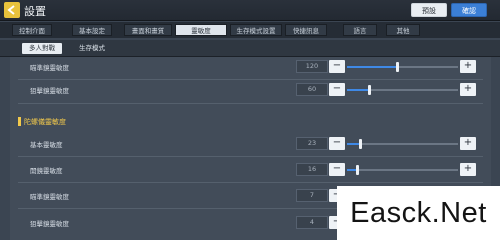  What do you see at coordinates (45, 122) in the screenshot?
I see `section-title: 陀螺儀靈敏度` at bounding box center [45, 122].